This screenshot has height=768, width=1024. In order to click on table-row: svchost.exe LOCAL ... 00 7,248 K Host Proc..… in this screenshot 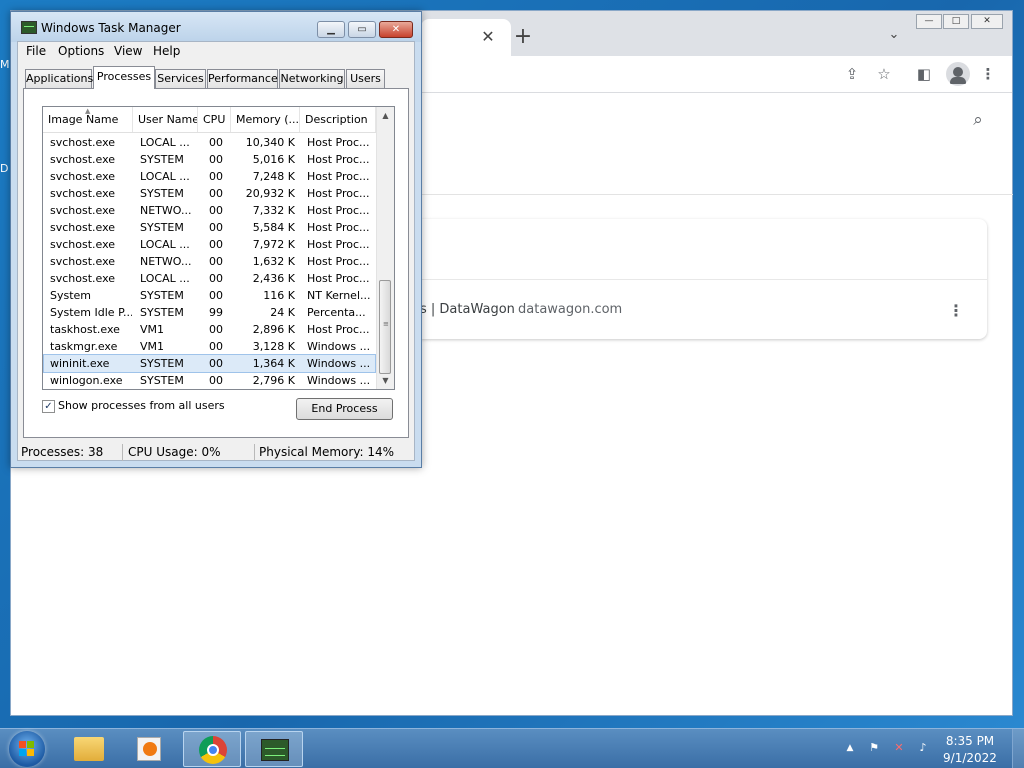, I will do `click(209, 176)`.